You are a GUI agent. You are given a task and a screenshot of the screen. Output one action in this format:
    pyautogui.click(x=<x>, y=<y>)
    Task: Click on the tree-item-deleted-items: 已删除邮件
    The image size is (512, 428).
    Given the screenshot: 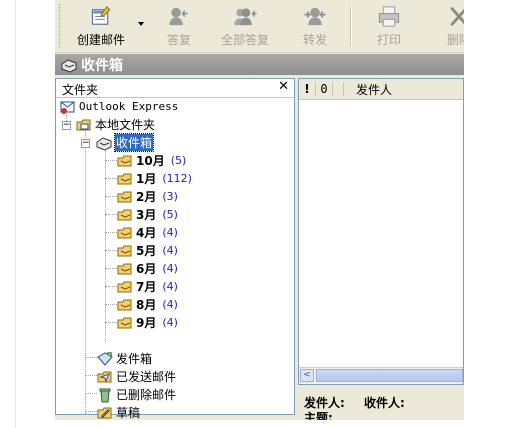 What is the action you would take?
    pyautogui.click(x=136, y=394)
    